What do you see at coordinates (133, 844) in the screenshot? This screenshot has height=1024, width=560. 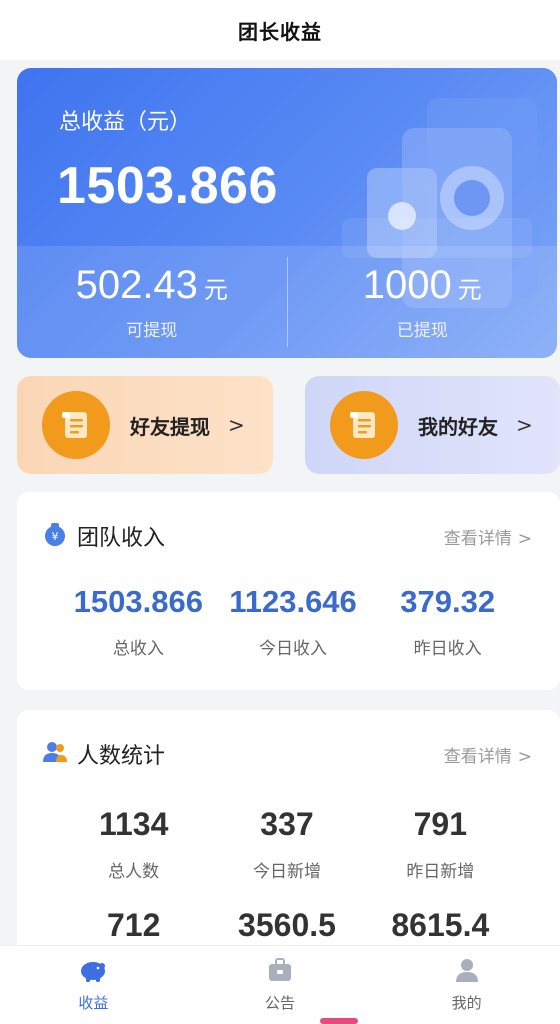 I see `stat-total-people: 1134 总人数` at bounding box center [133, 844].